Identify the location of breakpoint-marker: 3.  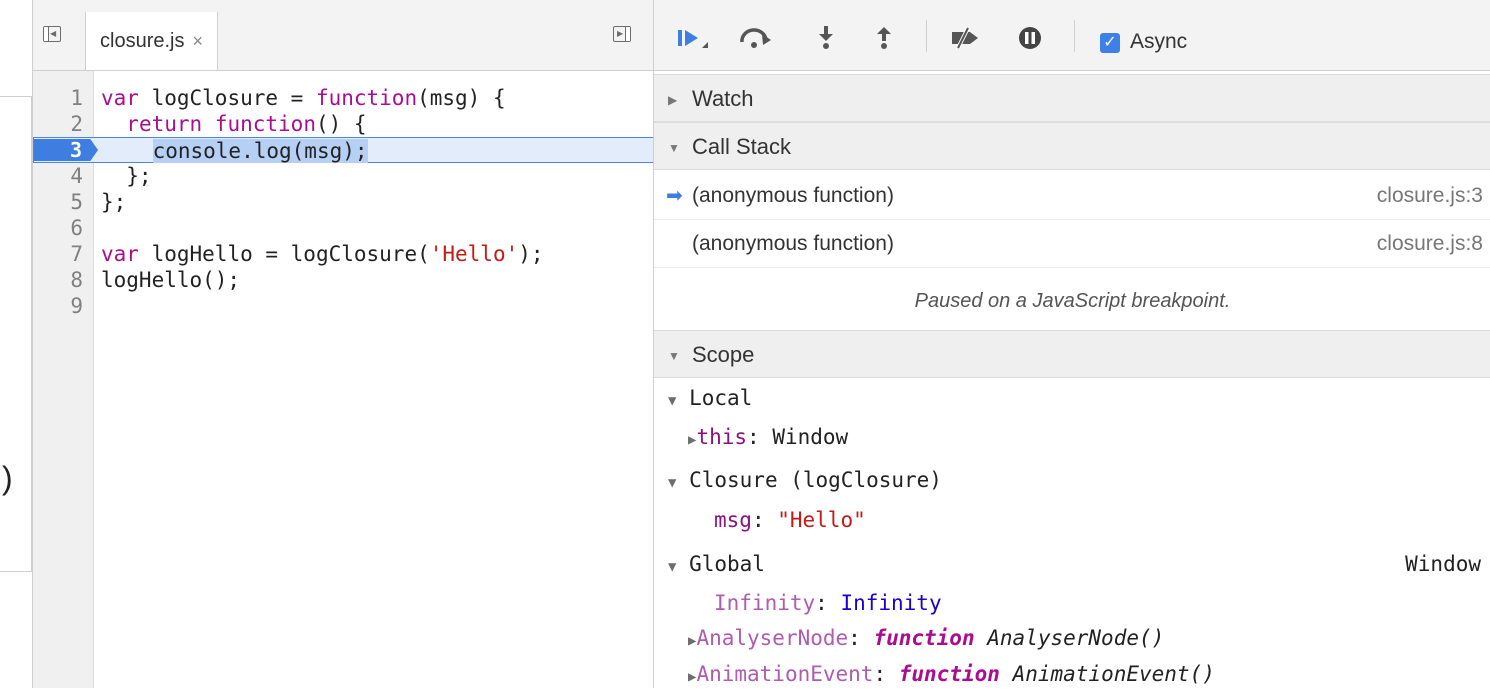
(66, 150).